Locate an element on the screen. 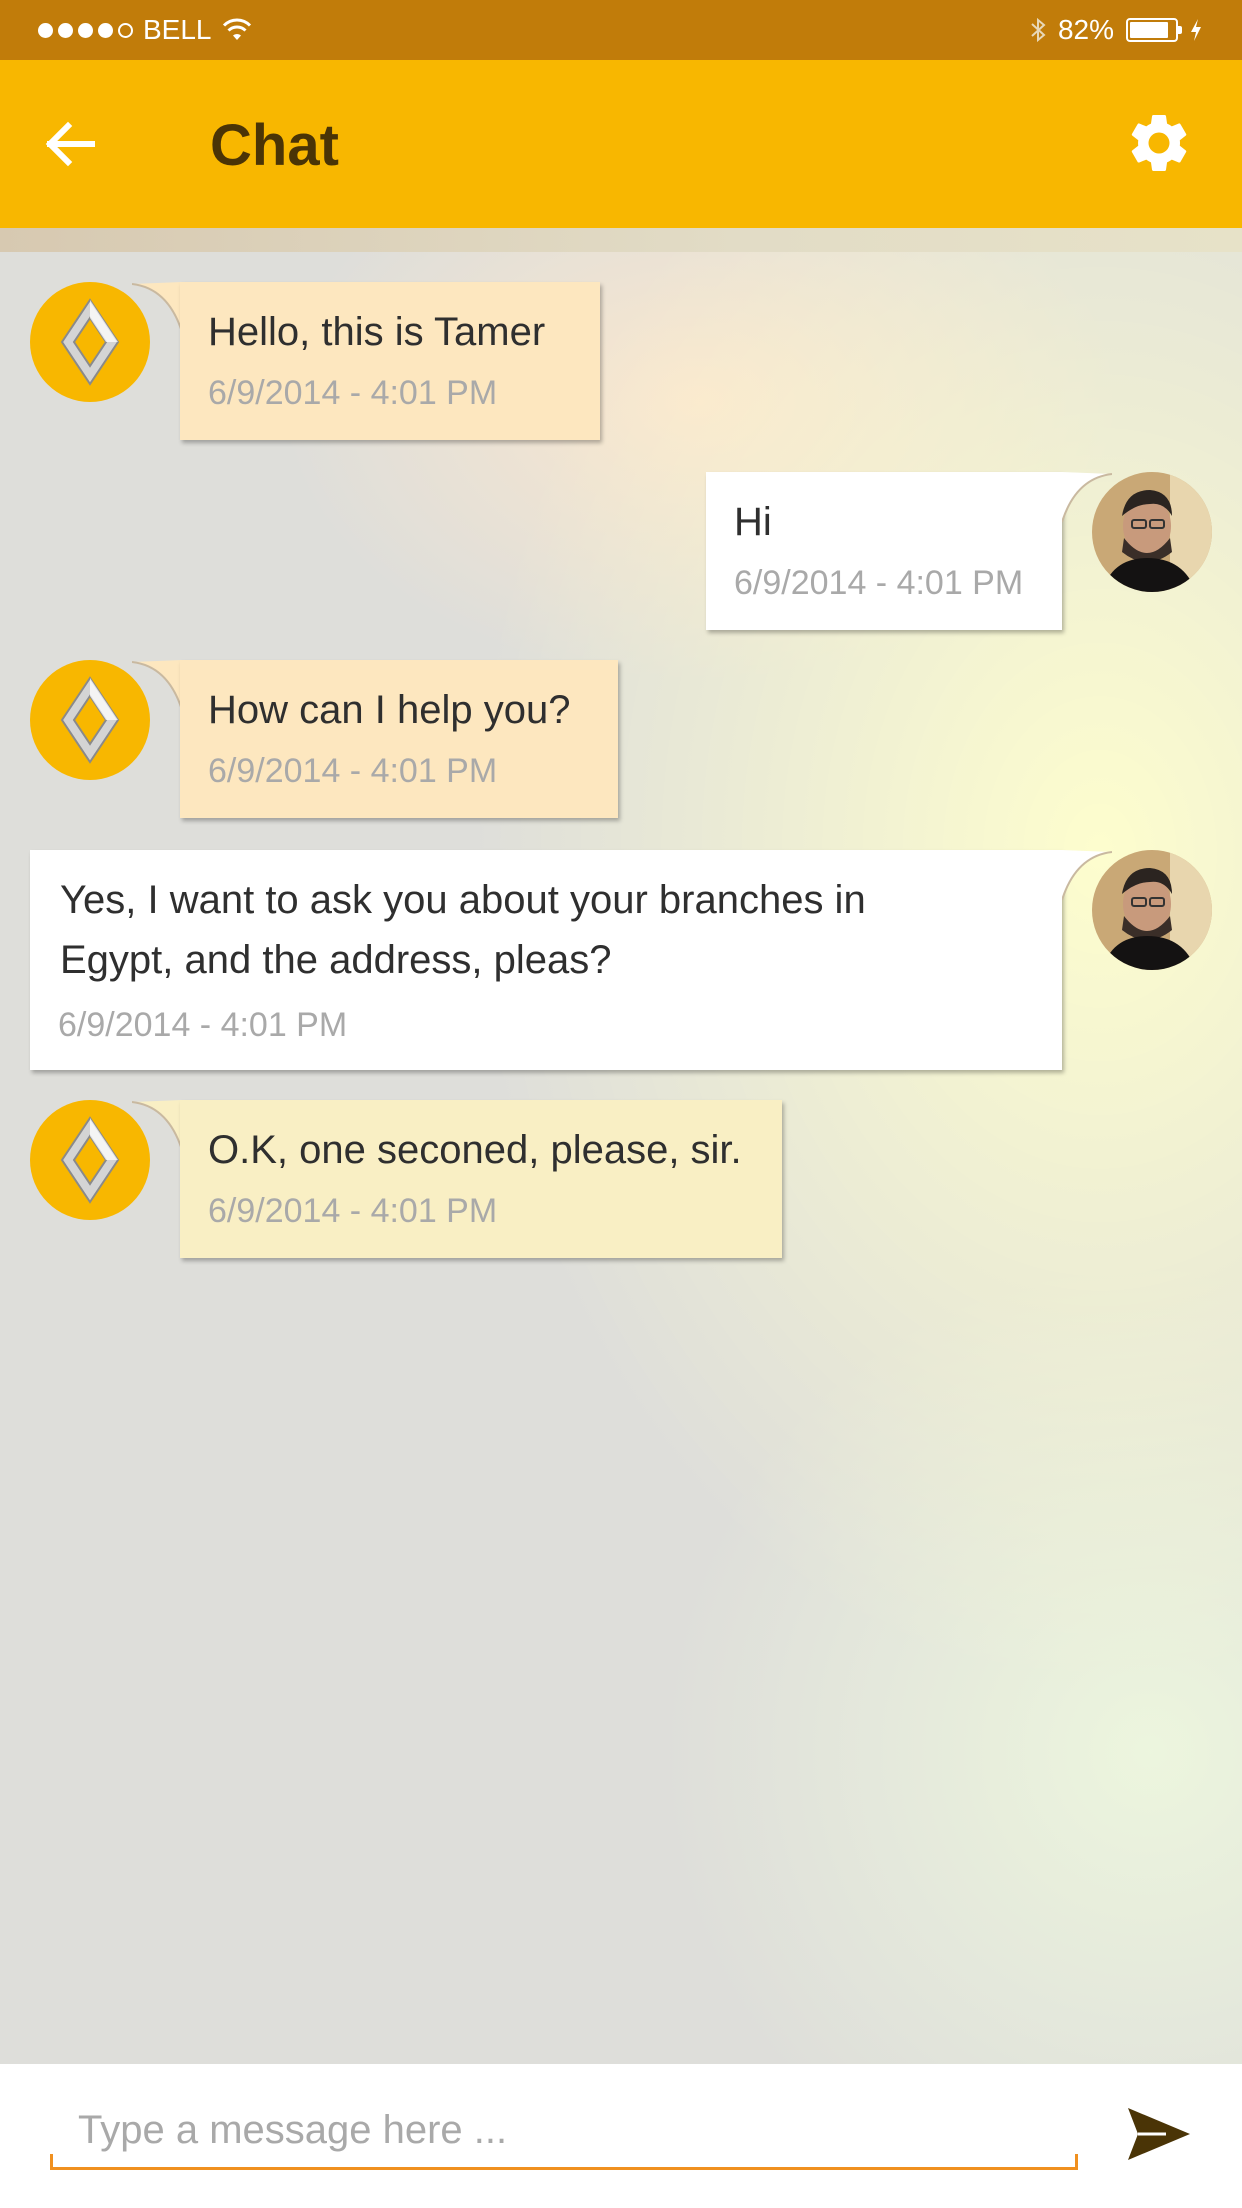  arrow-left-icon is located at coordinates (70, 144).